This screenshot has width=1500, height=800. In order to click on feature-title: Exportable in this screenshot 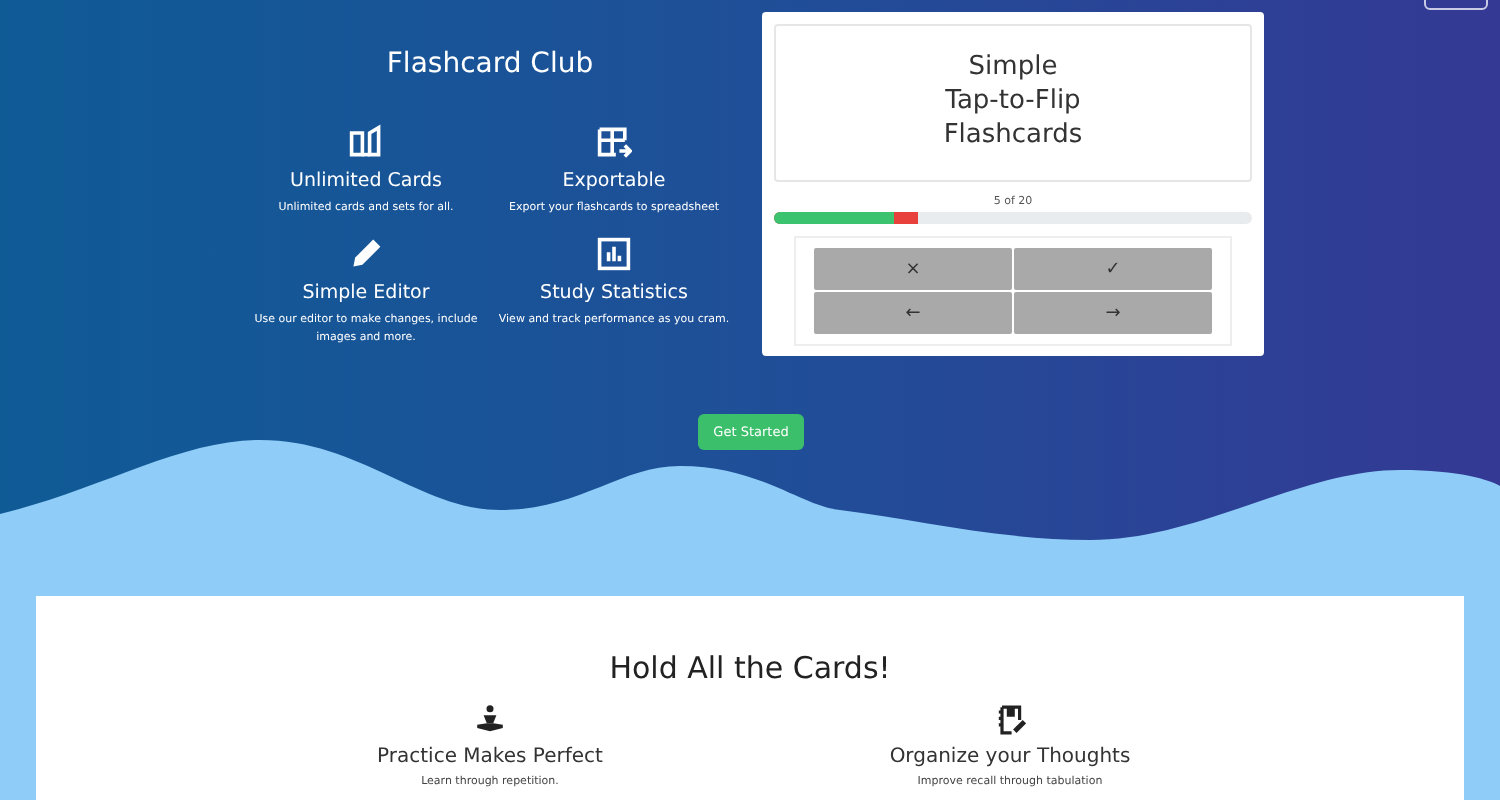, I will do `click(614, 181)`.